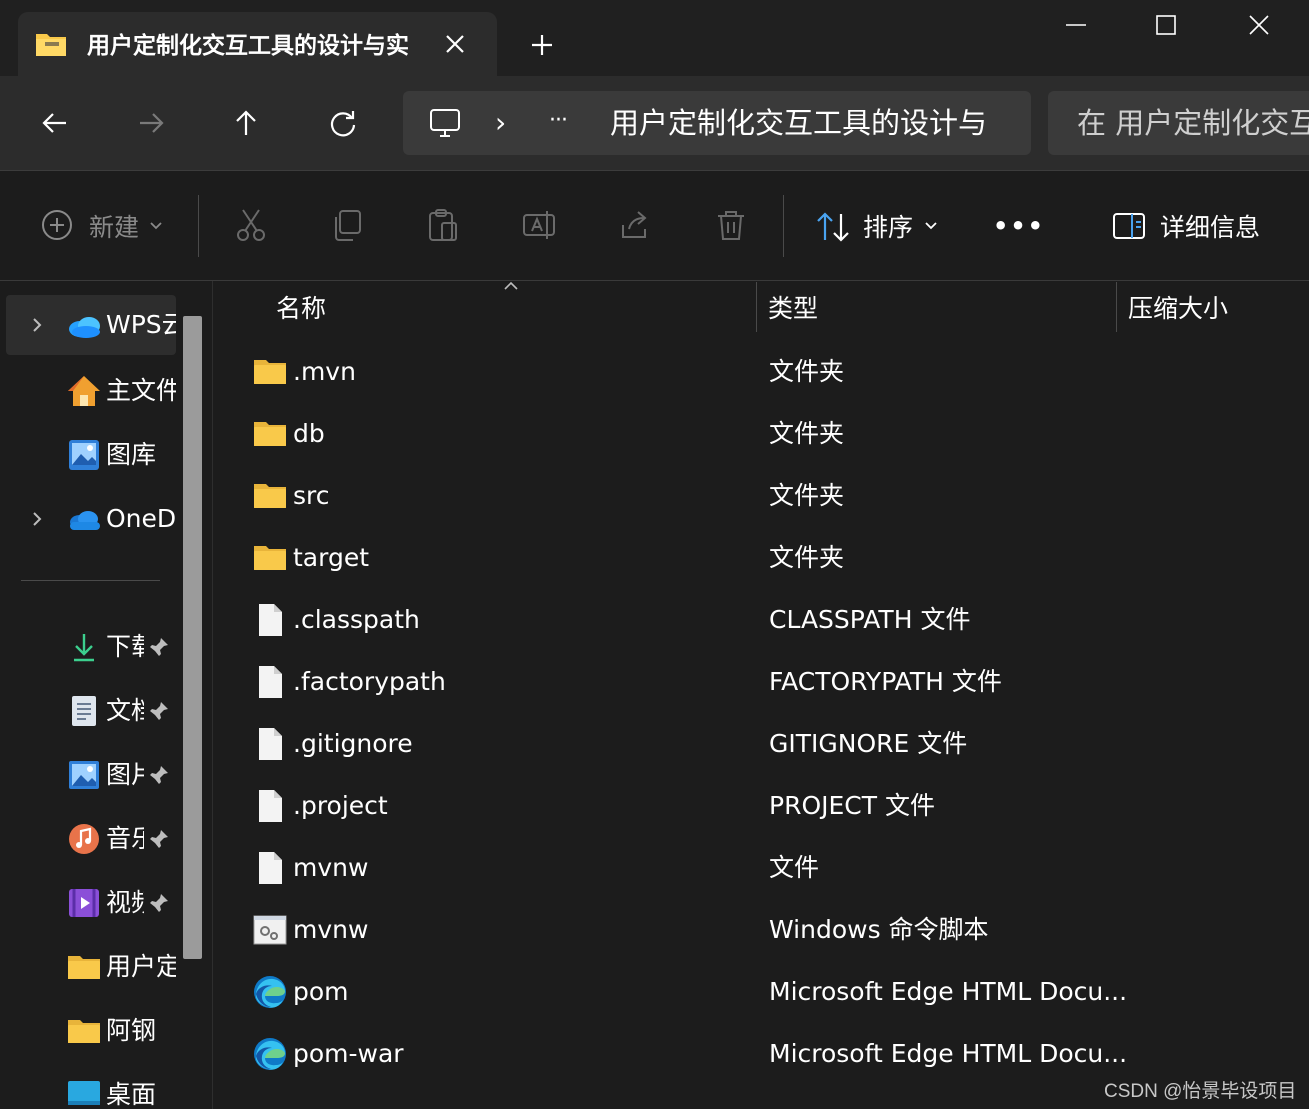 Image resolution: width=1309 pixels, height=1109 pixels. Describe the element at coordinates (793, 309) in the screenshot. I see `column-header-type: 类型` at that location.